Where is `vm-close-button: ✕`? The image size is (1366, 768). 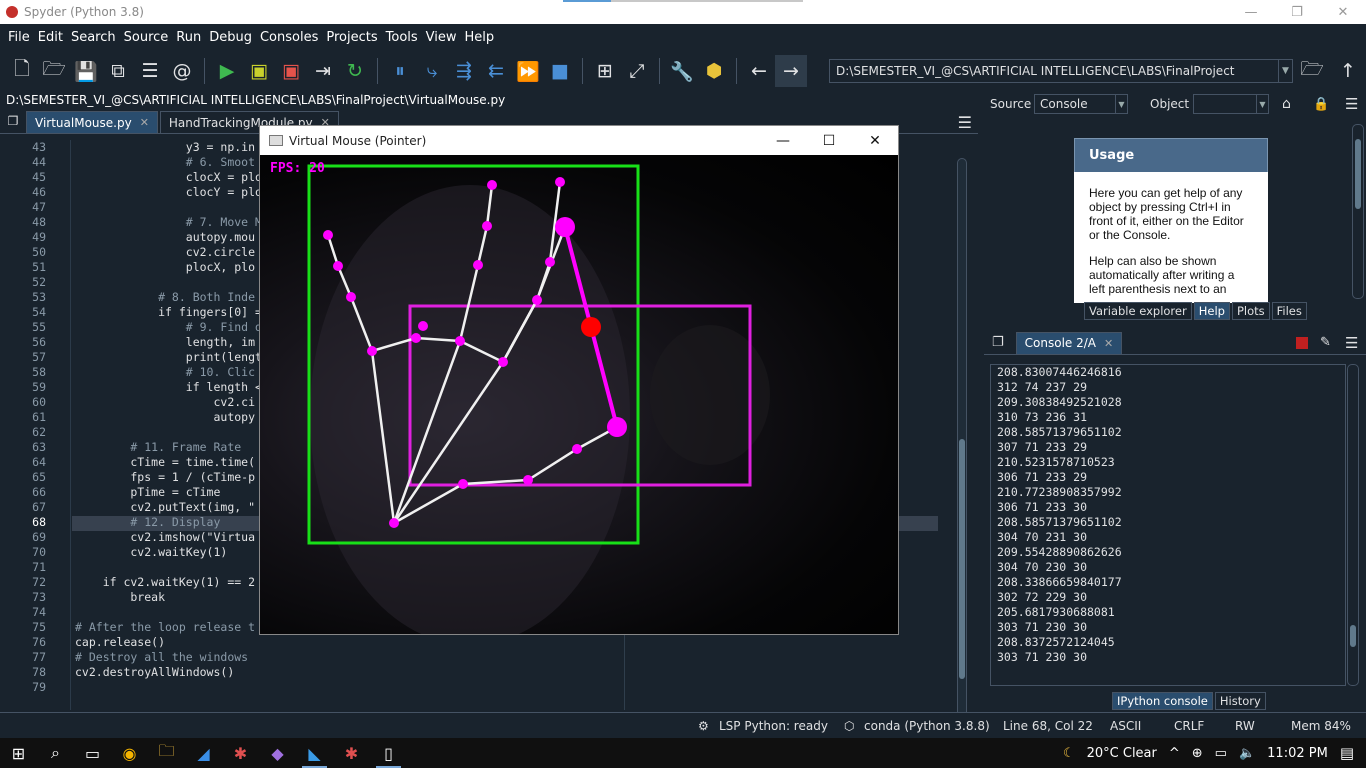 vm-close-button: ✕ is located at coordinates (875, 140).